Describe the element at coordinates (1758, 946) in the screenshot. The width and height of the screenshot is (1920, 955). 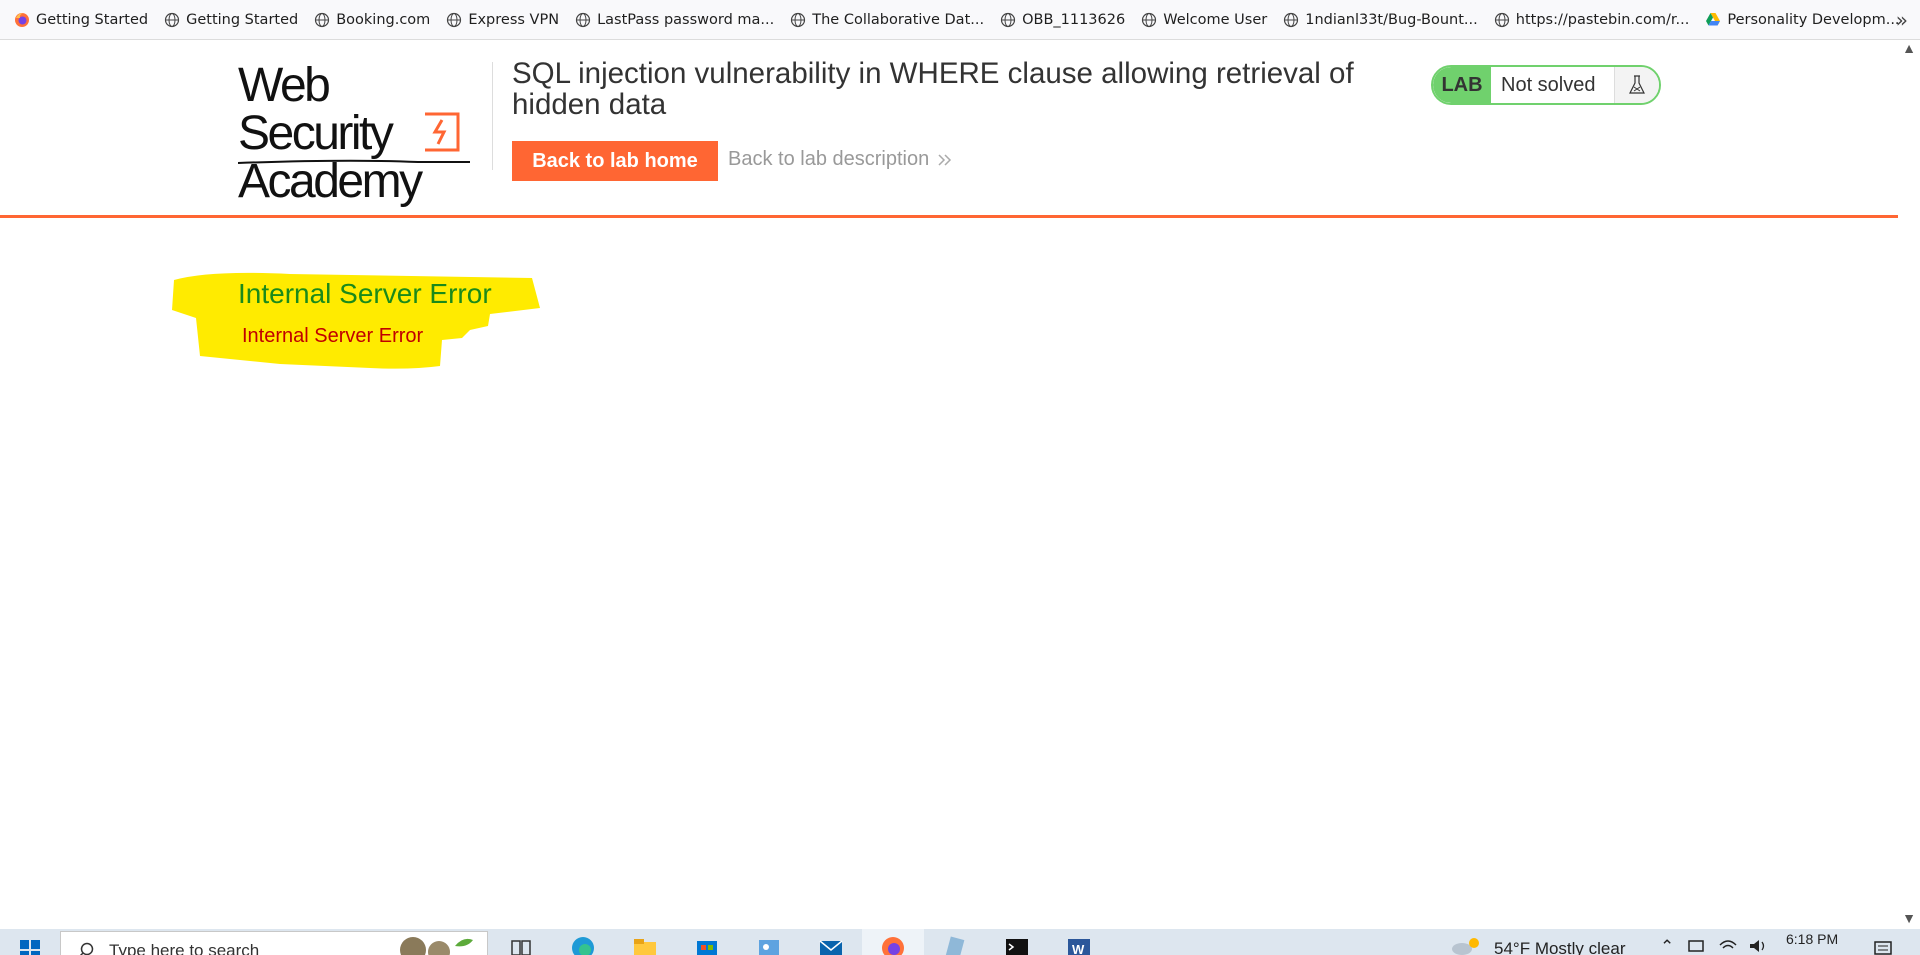
I see `volume-icon` at that location.